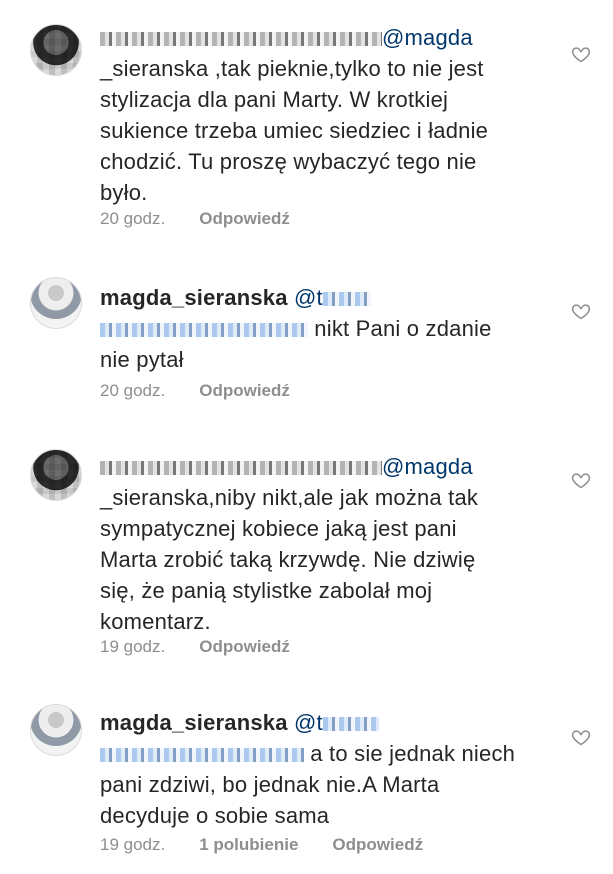 The image size is (613, 874). What do you see at coordinates (294, 130) in the screenshot?
I see `comment-line: sukience trzeba umiec siedziec i ładnie` at bounding box center [294, 130].